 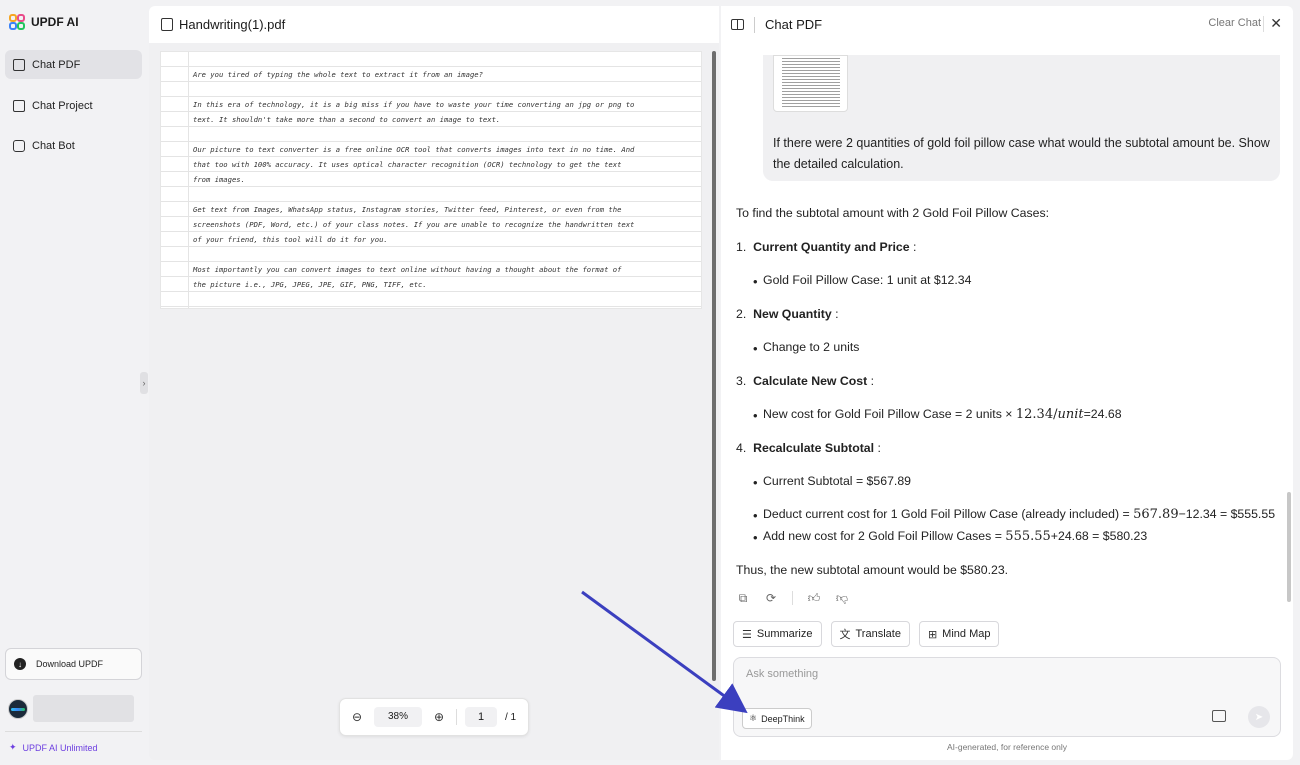 I want to click on thumbs-down-icon: 👎︎, so click(x=842, y=598).